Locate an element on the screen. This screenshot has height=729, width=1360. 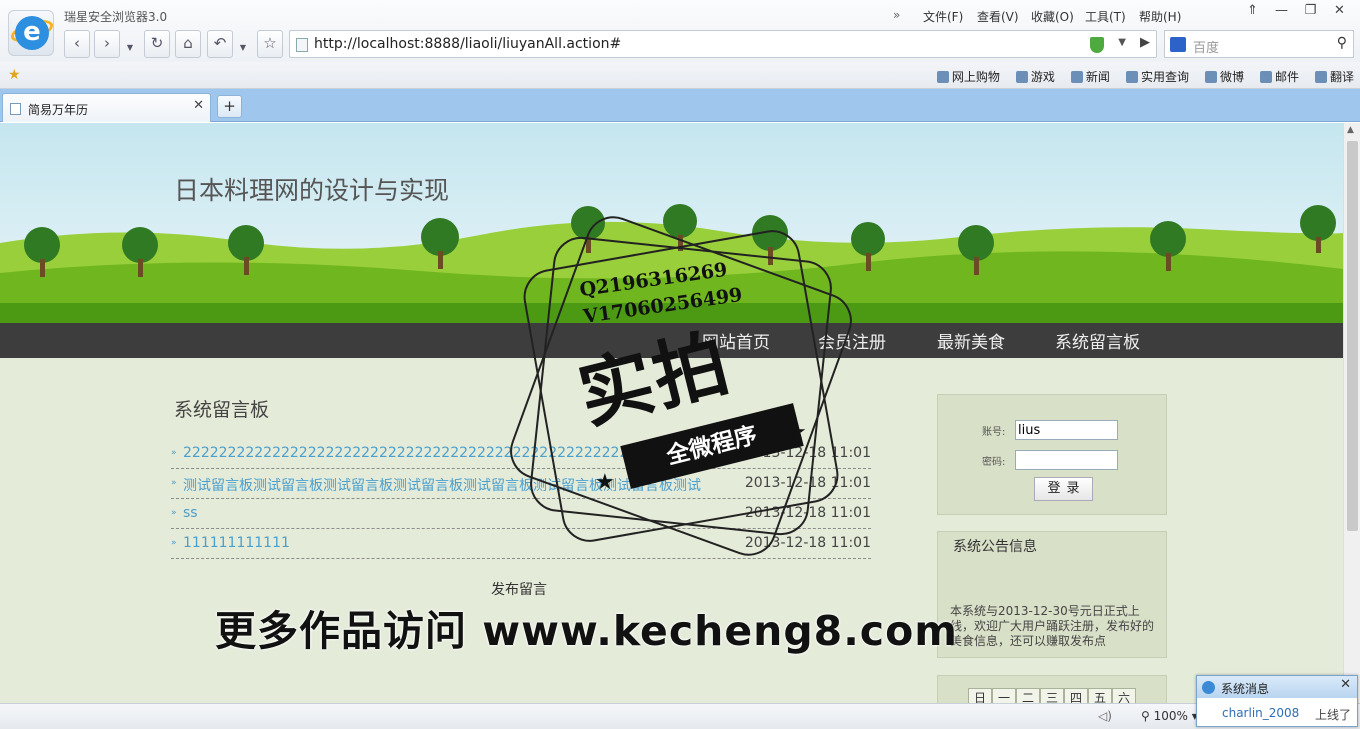
notification-header: 系统消息 ✕ is located at coordinates (1277, 687).